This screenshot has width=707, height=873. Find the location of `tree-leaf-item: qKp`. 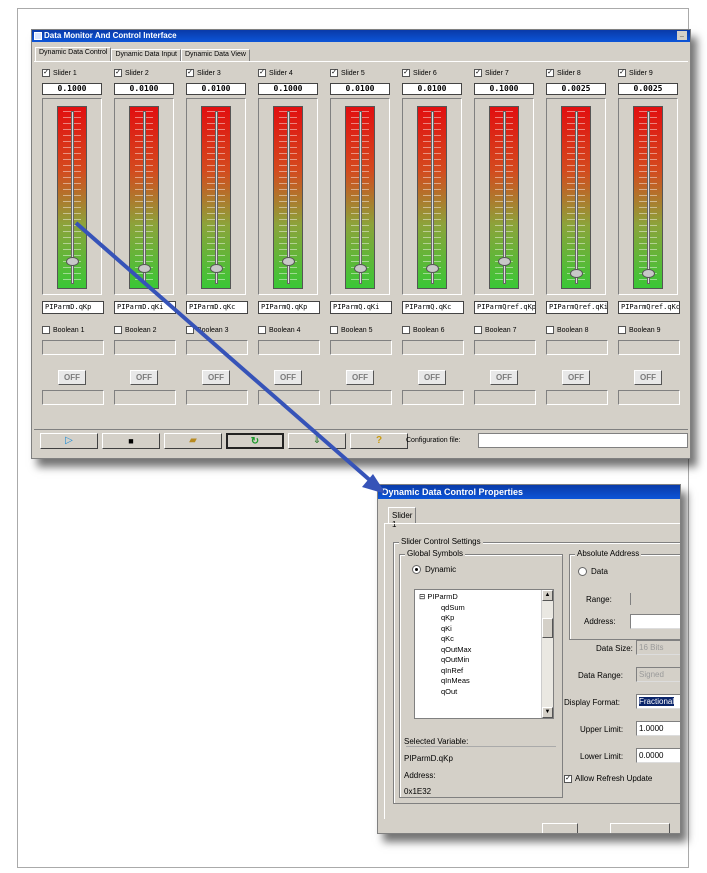

tree-leaf-item: qKp is located at coordinates (486, 618).